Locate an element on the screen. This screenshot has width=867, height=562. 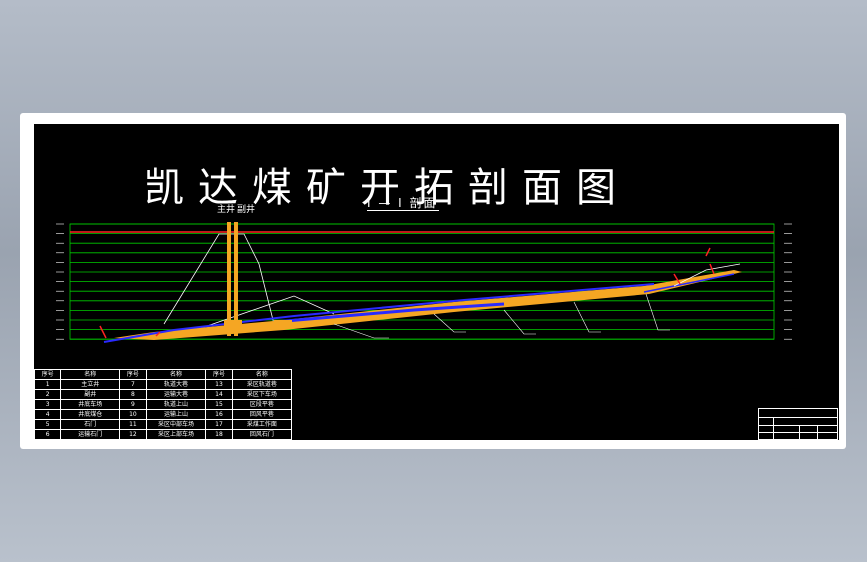
legend-row: 2 副井 8 运输大巷 14 采区下车场 is located at coordinates (163, 394).